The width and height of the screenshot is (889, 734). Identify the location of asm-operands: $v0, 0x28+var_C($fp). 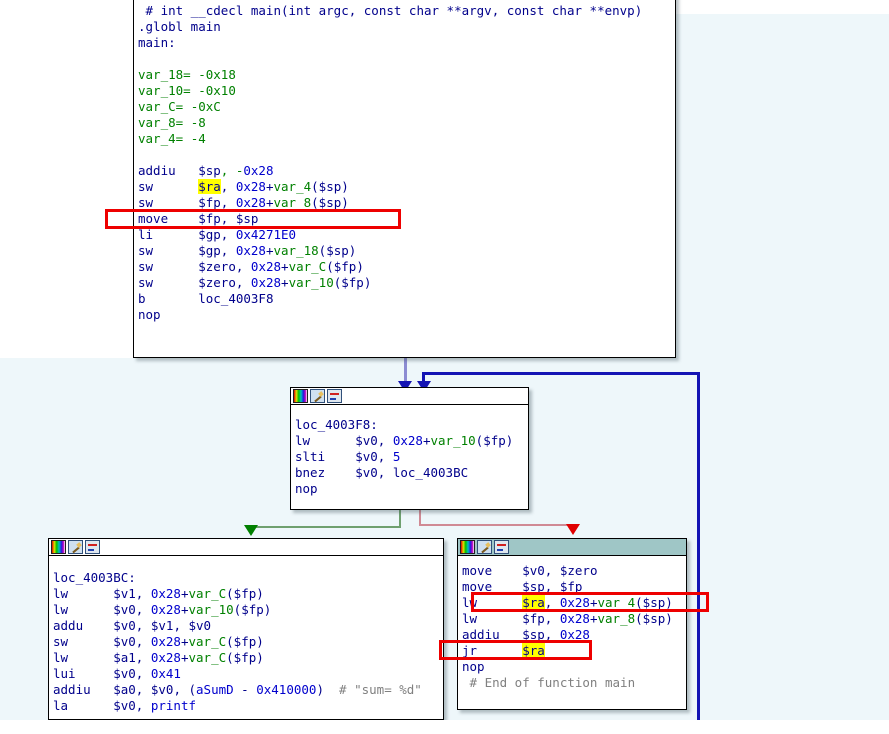
(188, 641).